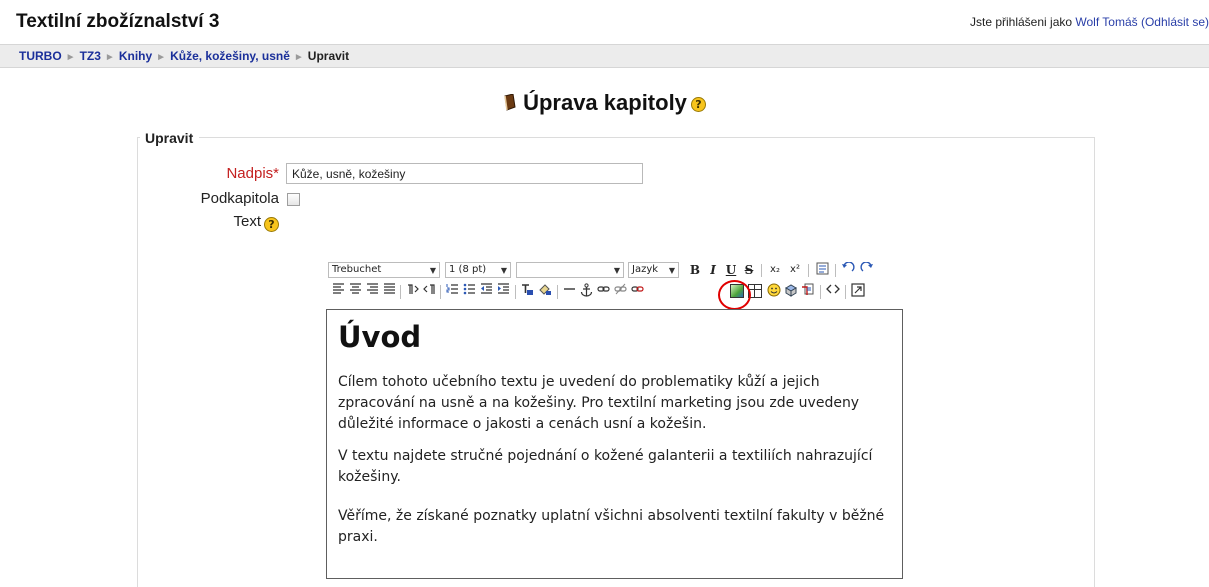  Describe the element at coordinates (1022, 22) in the screenshot. I see `login-prefix: Jste přihlášeni jako` at that location.